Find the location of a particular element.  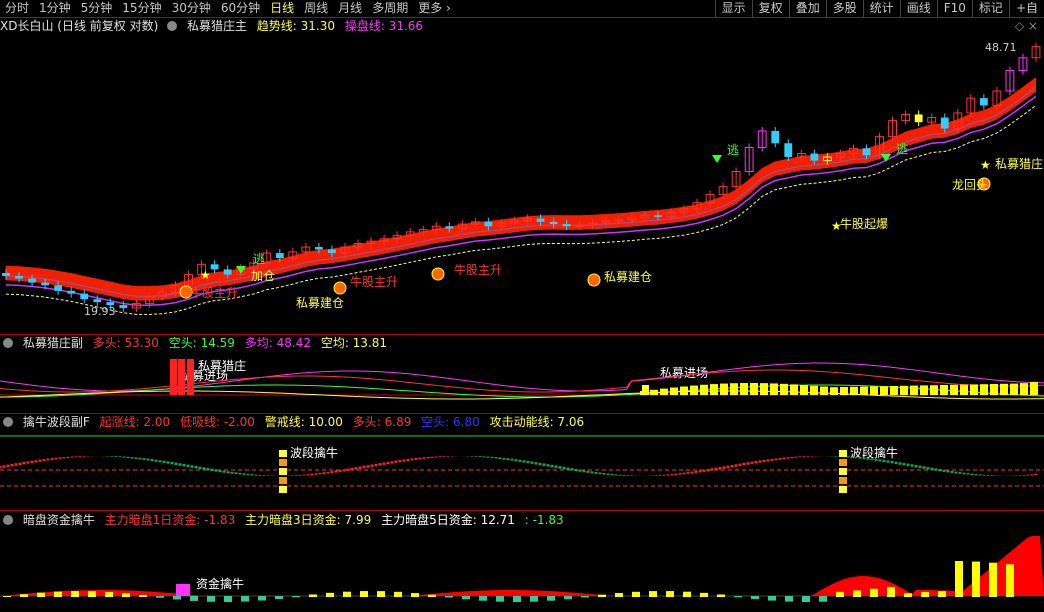

sub2-field-warn: 警戒线: 10.00 is located at coordinates (303, 422).